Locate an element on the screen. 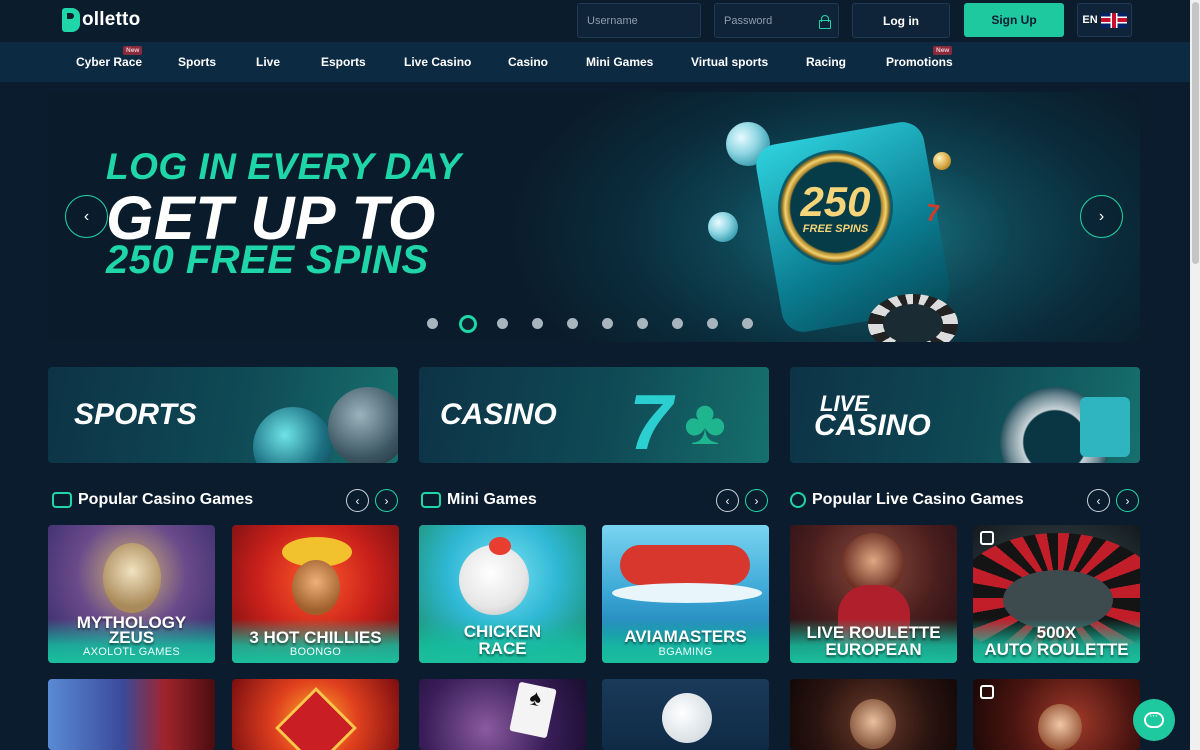 The height and width of the screenshot is (750, 1200). popular-casino-next-button: › is located at coordinates (386, 500).